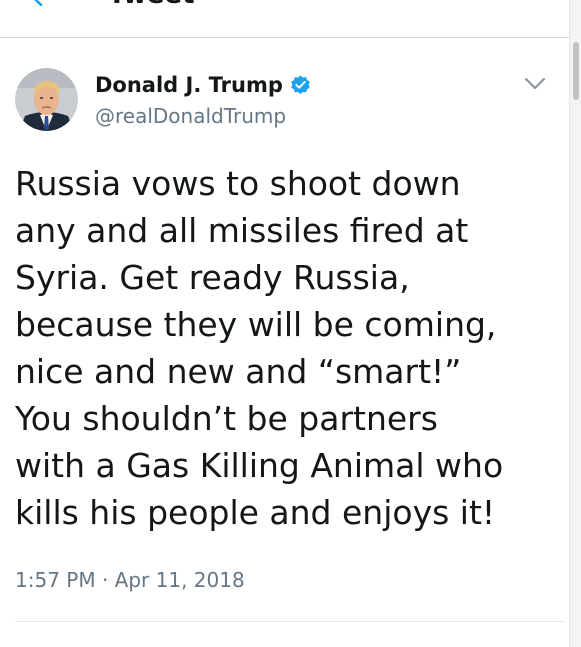  I want to click on scrollbar-thumb, so click(576, 71).